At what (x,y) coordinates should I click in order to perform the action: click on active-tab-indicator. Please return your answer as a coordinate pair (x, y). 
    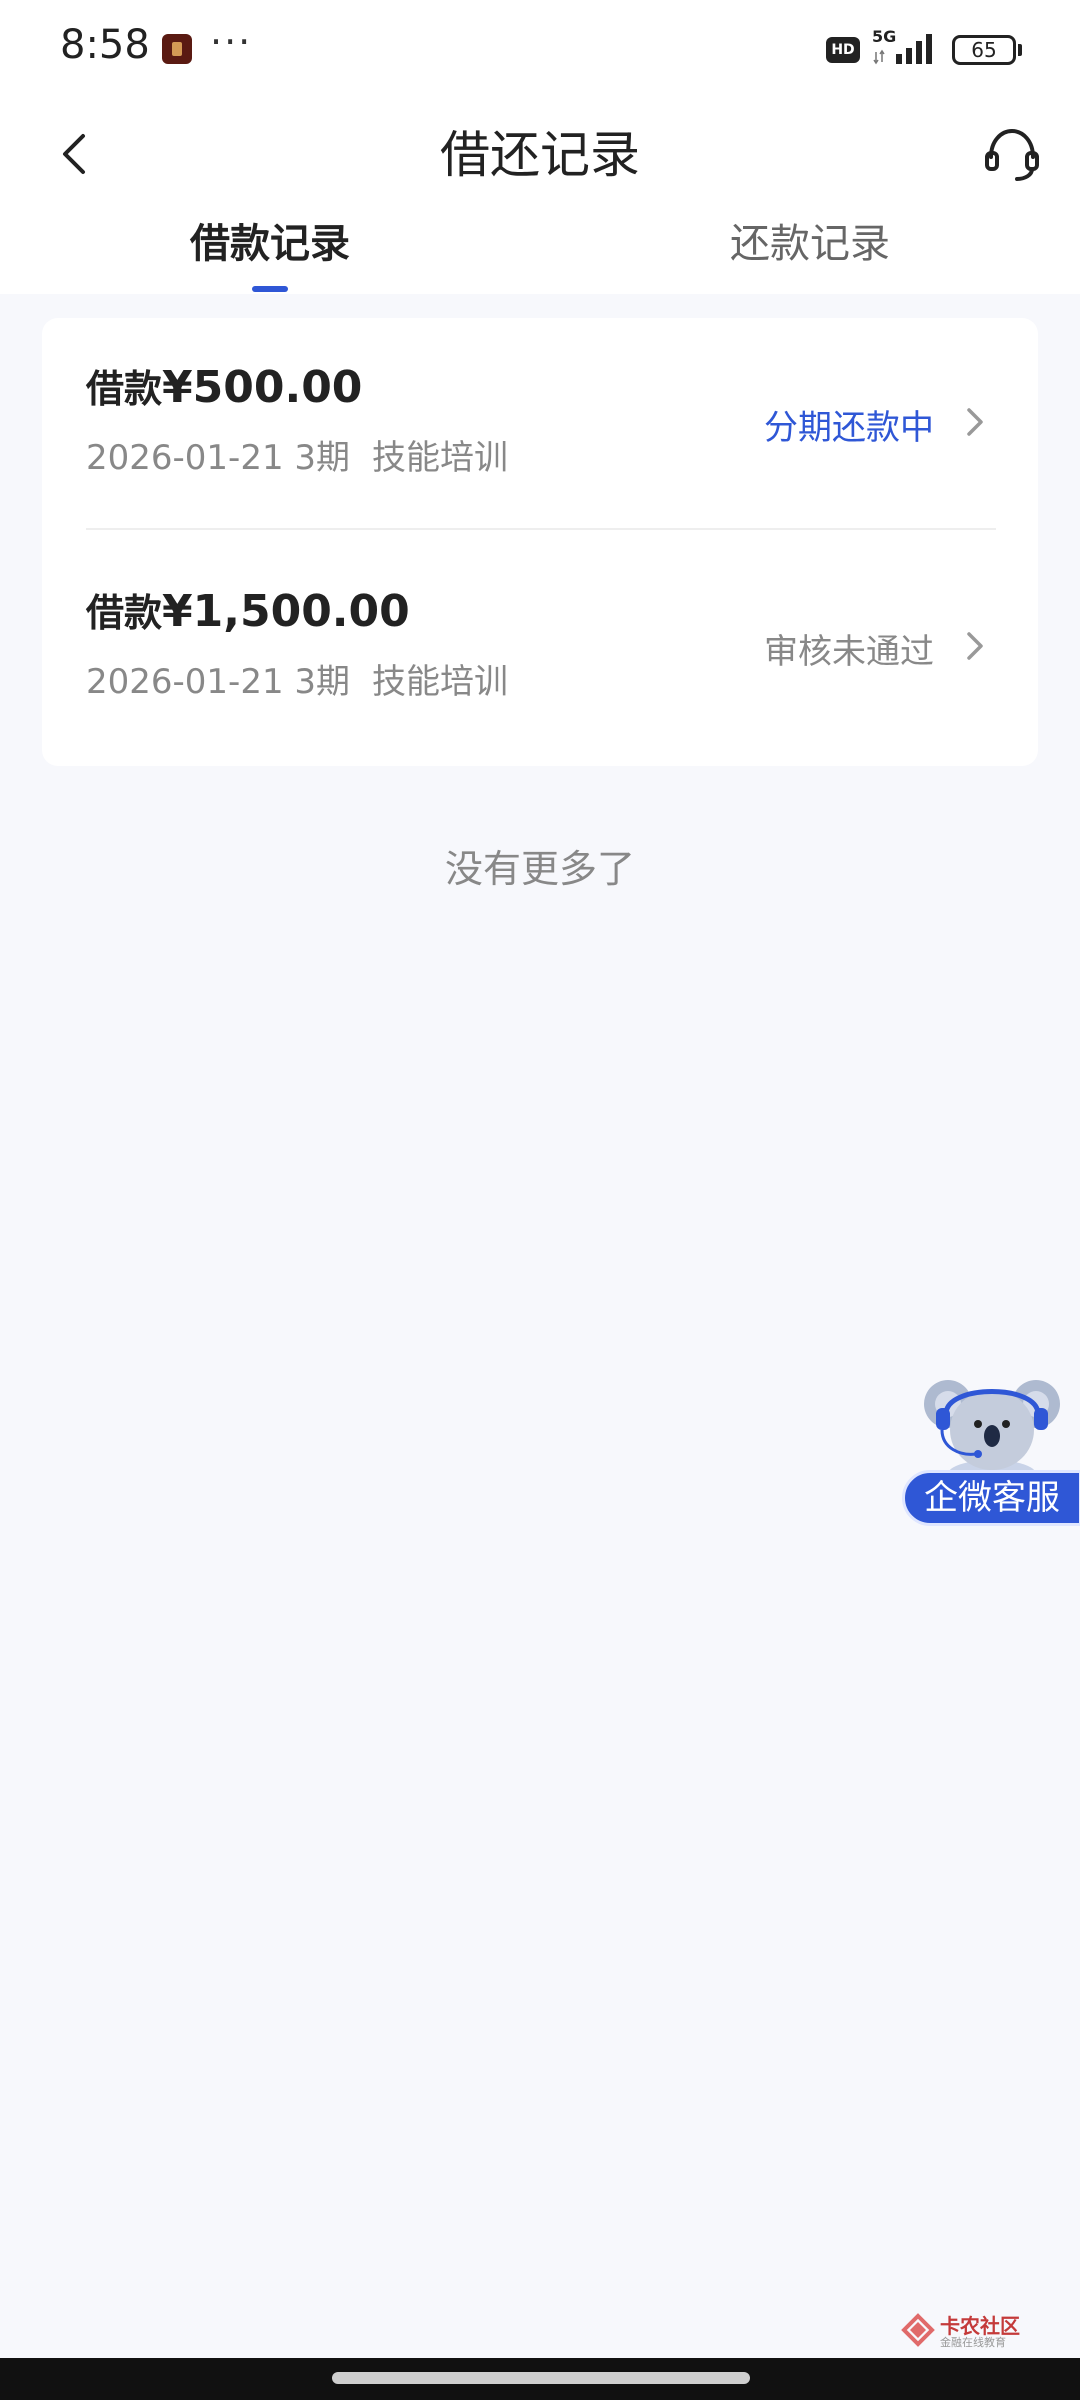
    Looking at the image, I should click on (270, 289).